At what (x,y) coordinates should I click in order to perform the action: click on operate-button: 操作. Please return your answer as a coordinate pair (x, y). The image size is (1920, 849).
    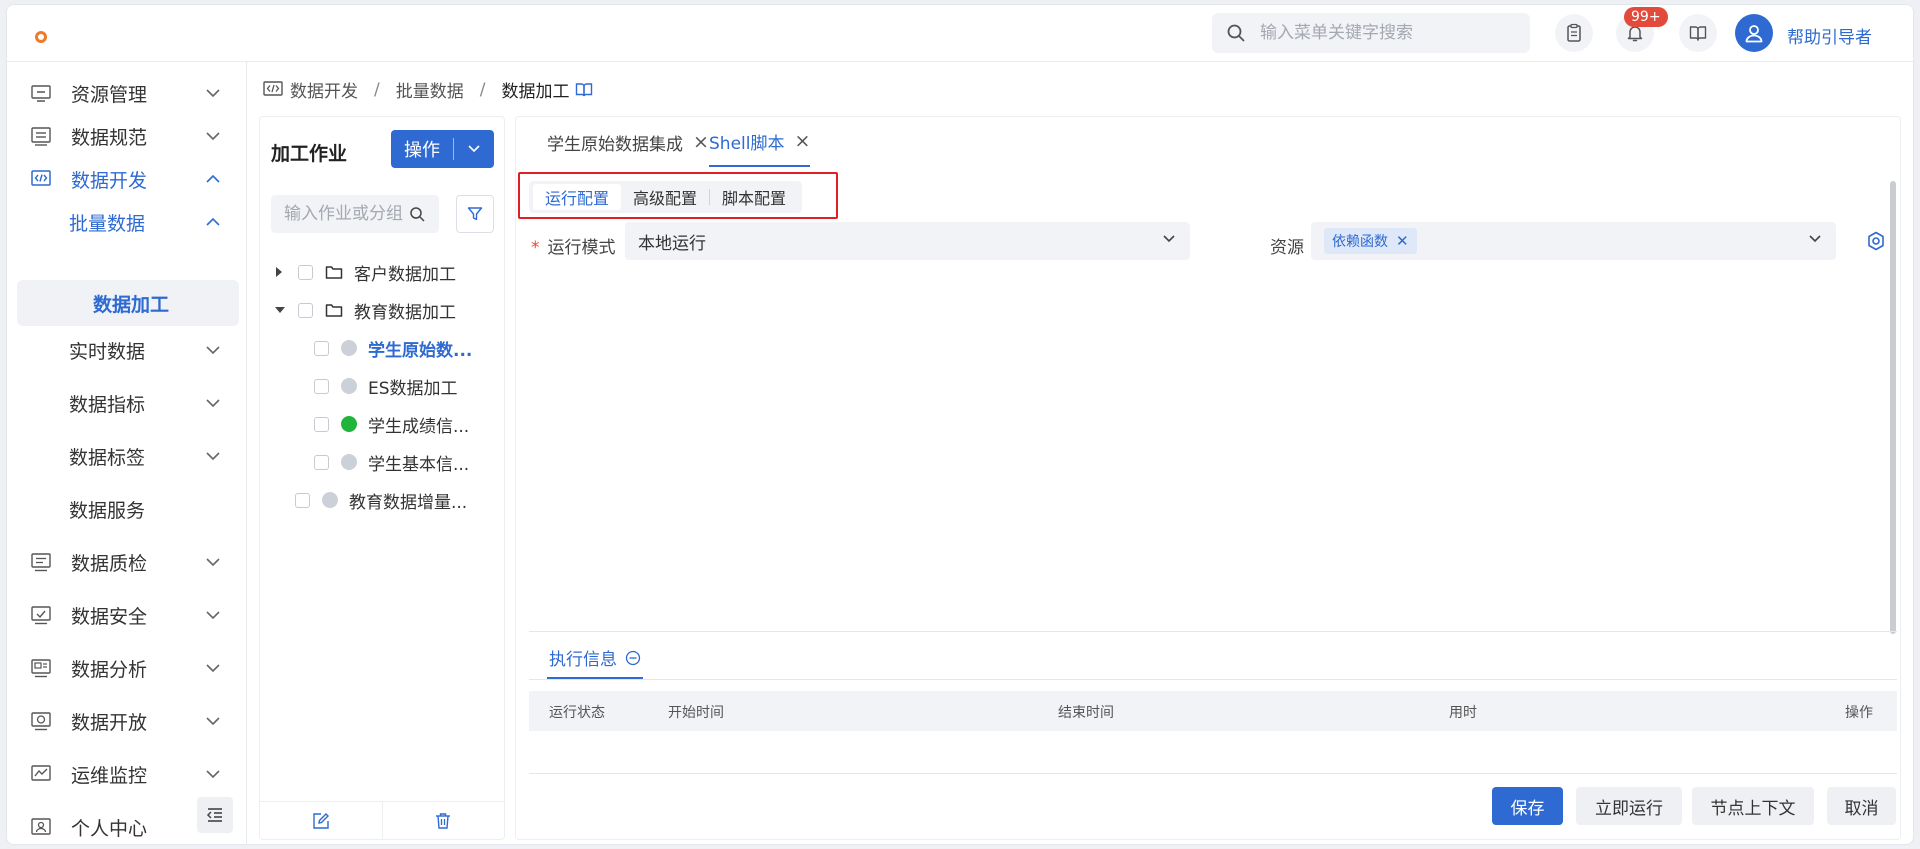
    Looking at the image, I should click on (442, 149).